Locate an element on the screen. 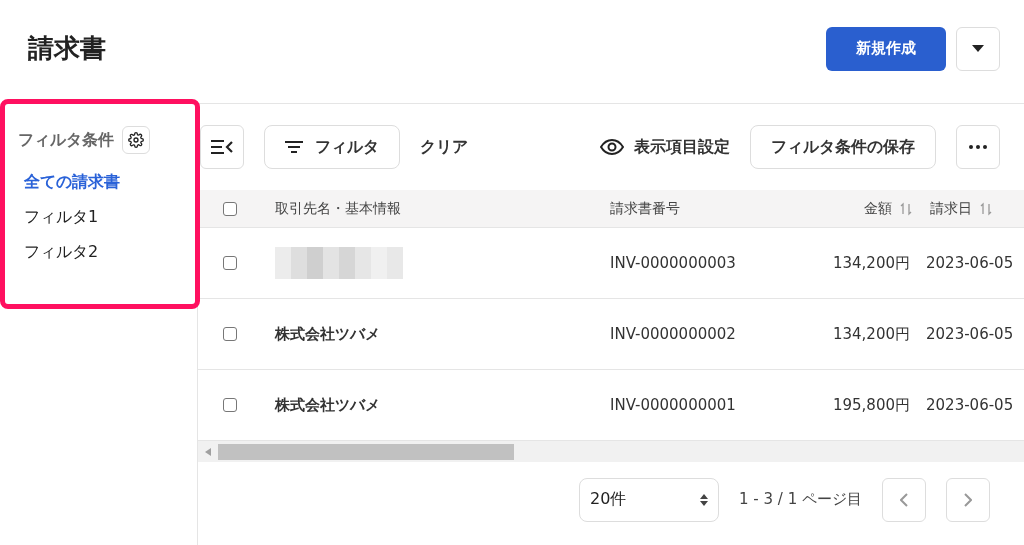 The image size is (1024, 545). settings-icon is located at coordinates (136, 140).